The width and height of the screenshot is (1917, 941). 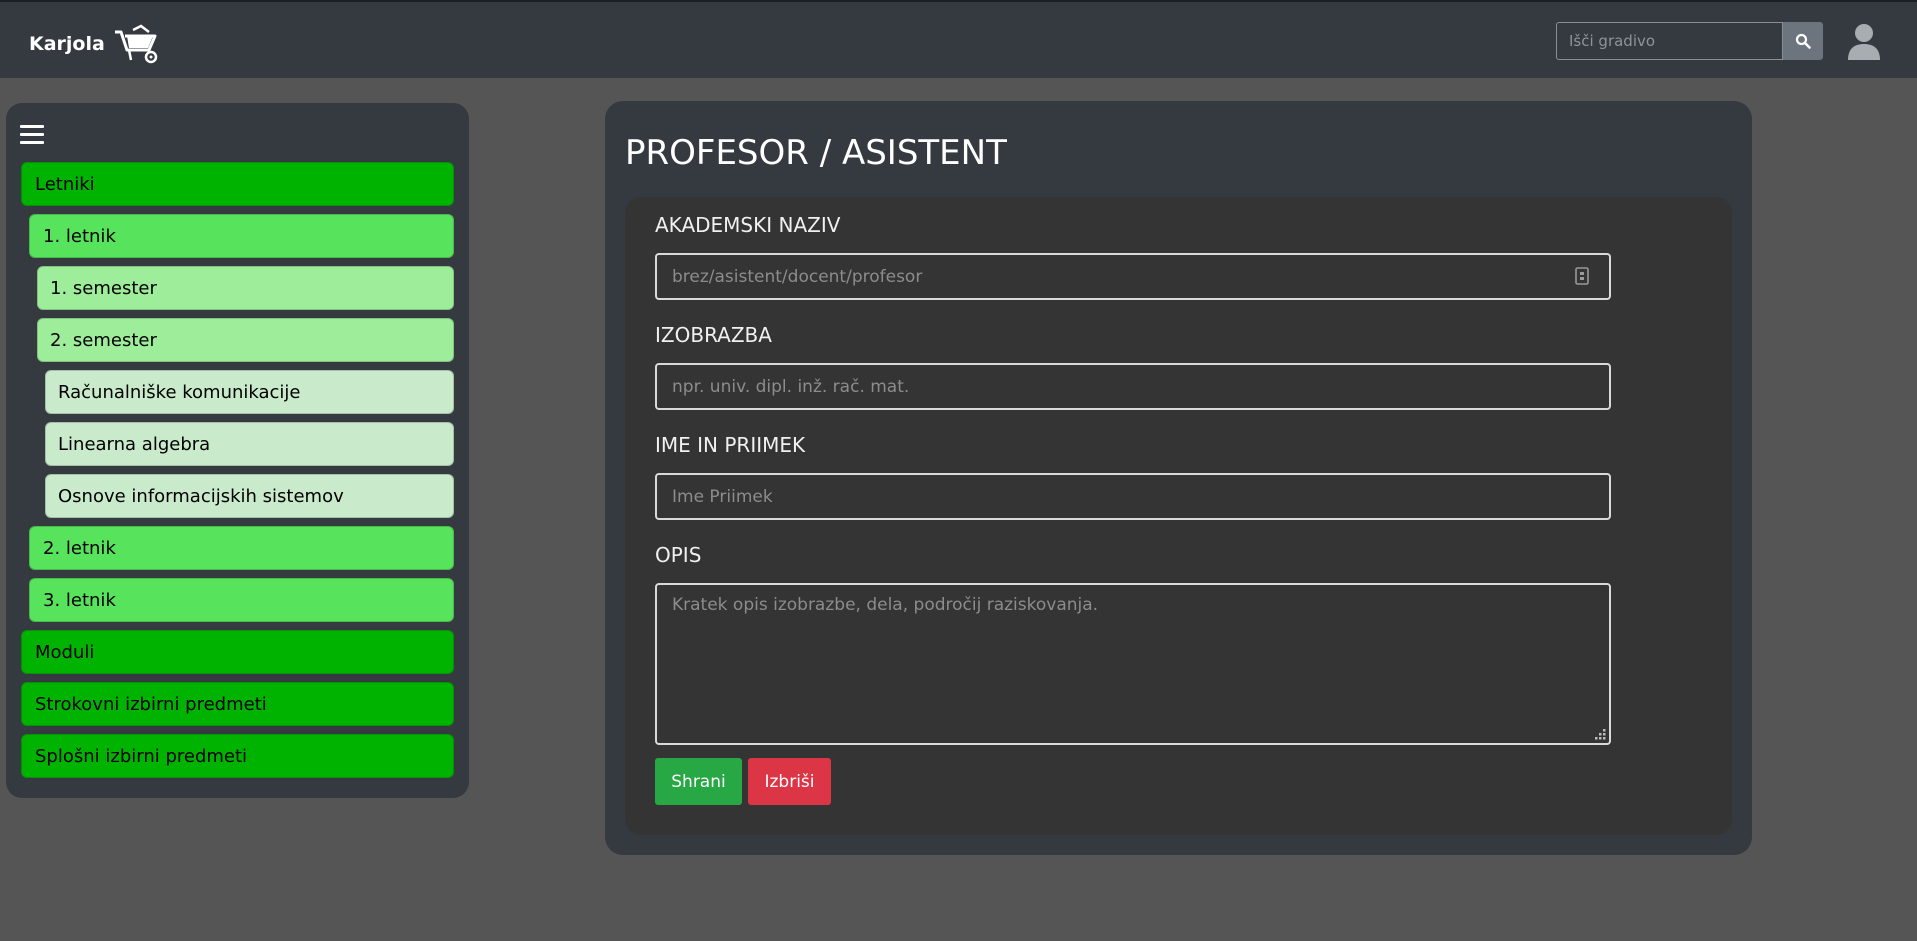 I want to click on sidebar-item-label: 1. semester, so click(x=103, y=288).